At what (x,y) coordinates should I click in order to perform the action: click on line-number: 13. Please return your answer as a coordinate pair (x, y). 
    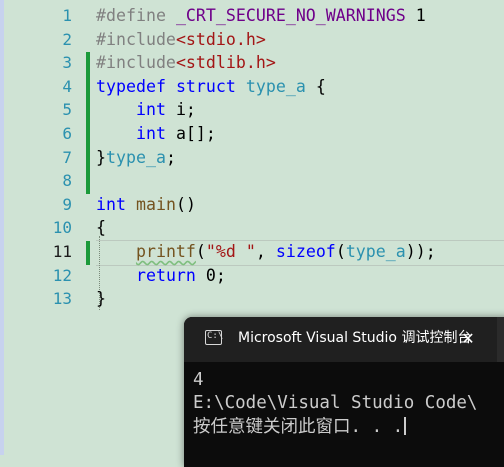
    Looking at the image, I should click on (62, 299).